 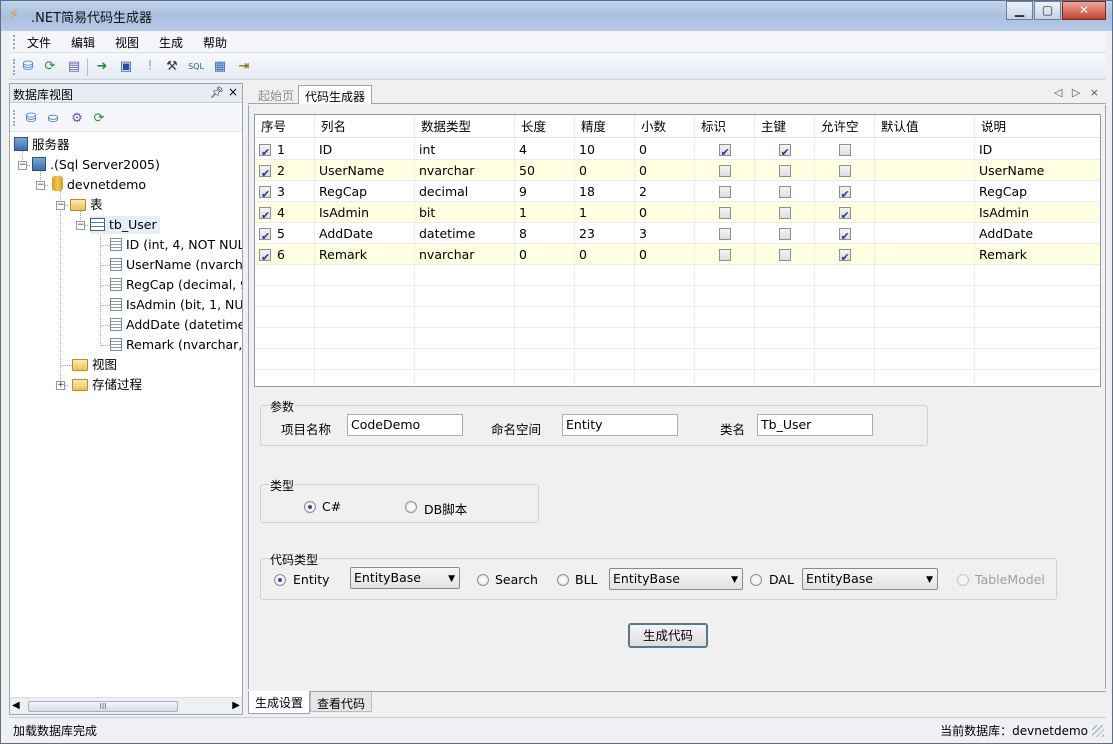 I want to click on menu-generate: 生成, so click(x=171, y=42).